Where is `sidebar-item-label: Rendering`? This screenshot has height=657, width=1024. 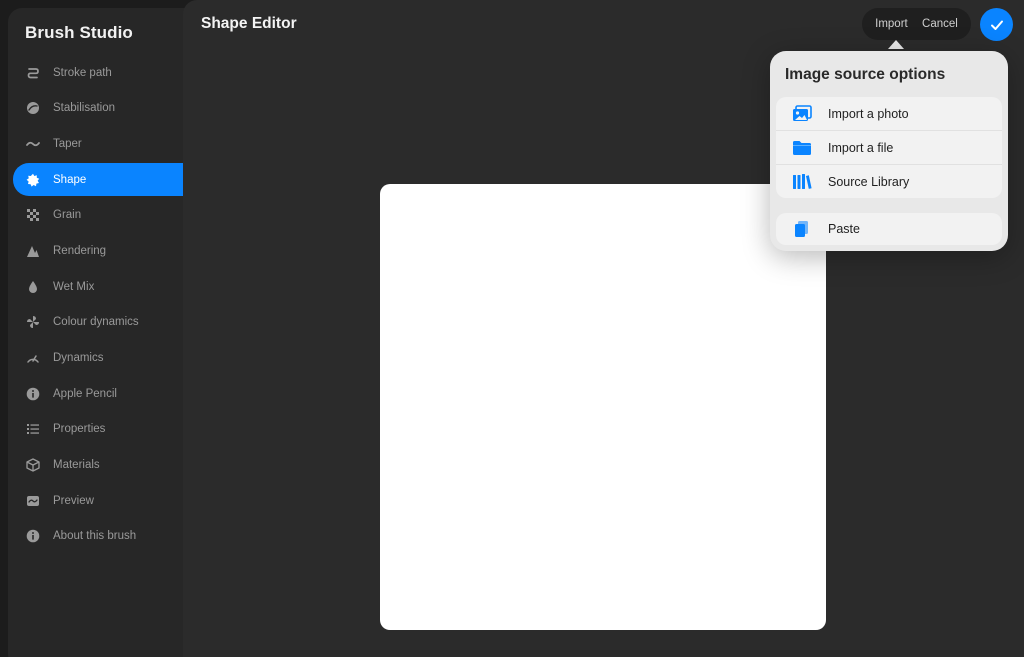
sidebar-item-label: Rendering is located at coordinates (80, 250).